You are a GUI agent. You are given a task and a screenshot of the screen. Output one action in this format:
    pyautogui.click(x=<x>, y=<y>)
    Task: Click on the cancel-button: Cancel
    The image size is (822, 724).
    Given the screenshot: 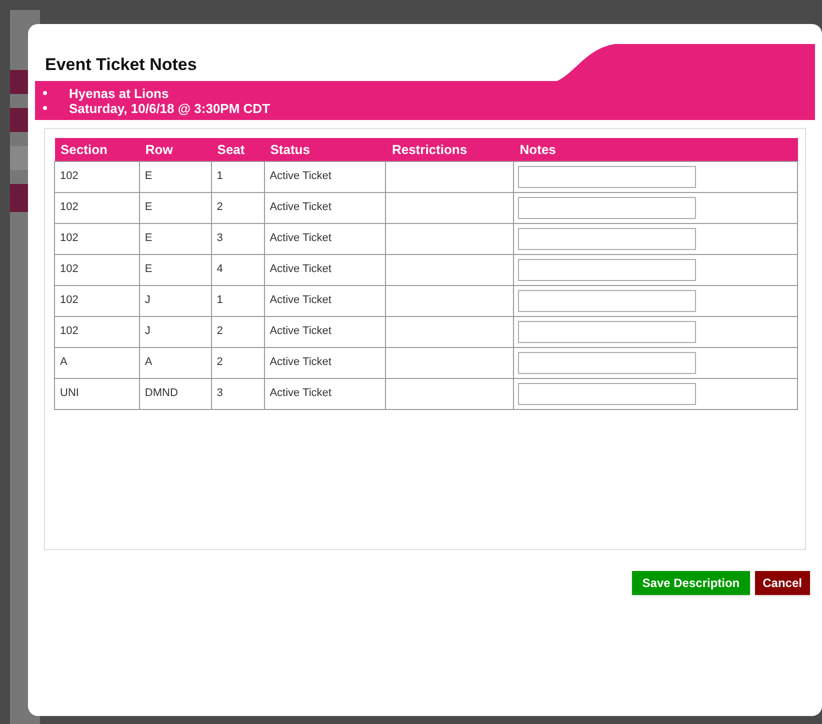 What is the action you would take?
    pyautogui.click(x=782, y=583)
    